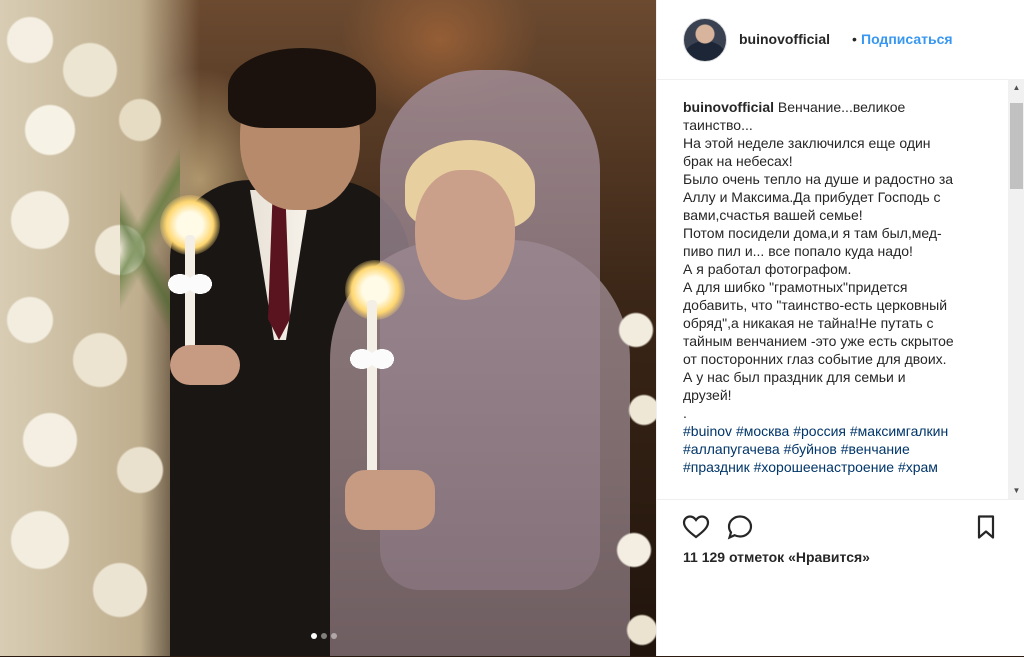 The height and width of the screenshot is (657, 1024). I want to click on caption-text: тайным венчанием -это уже есть скрытое, so click(818, 341).